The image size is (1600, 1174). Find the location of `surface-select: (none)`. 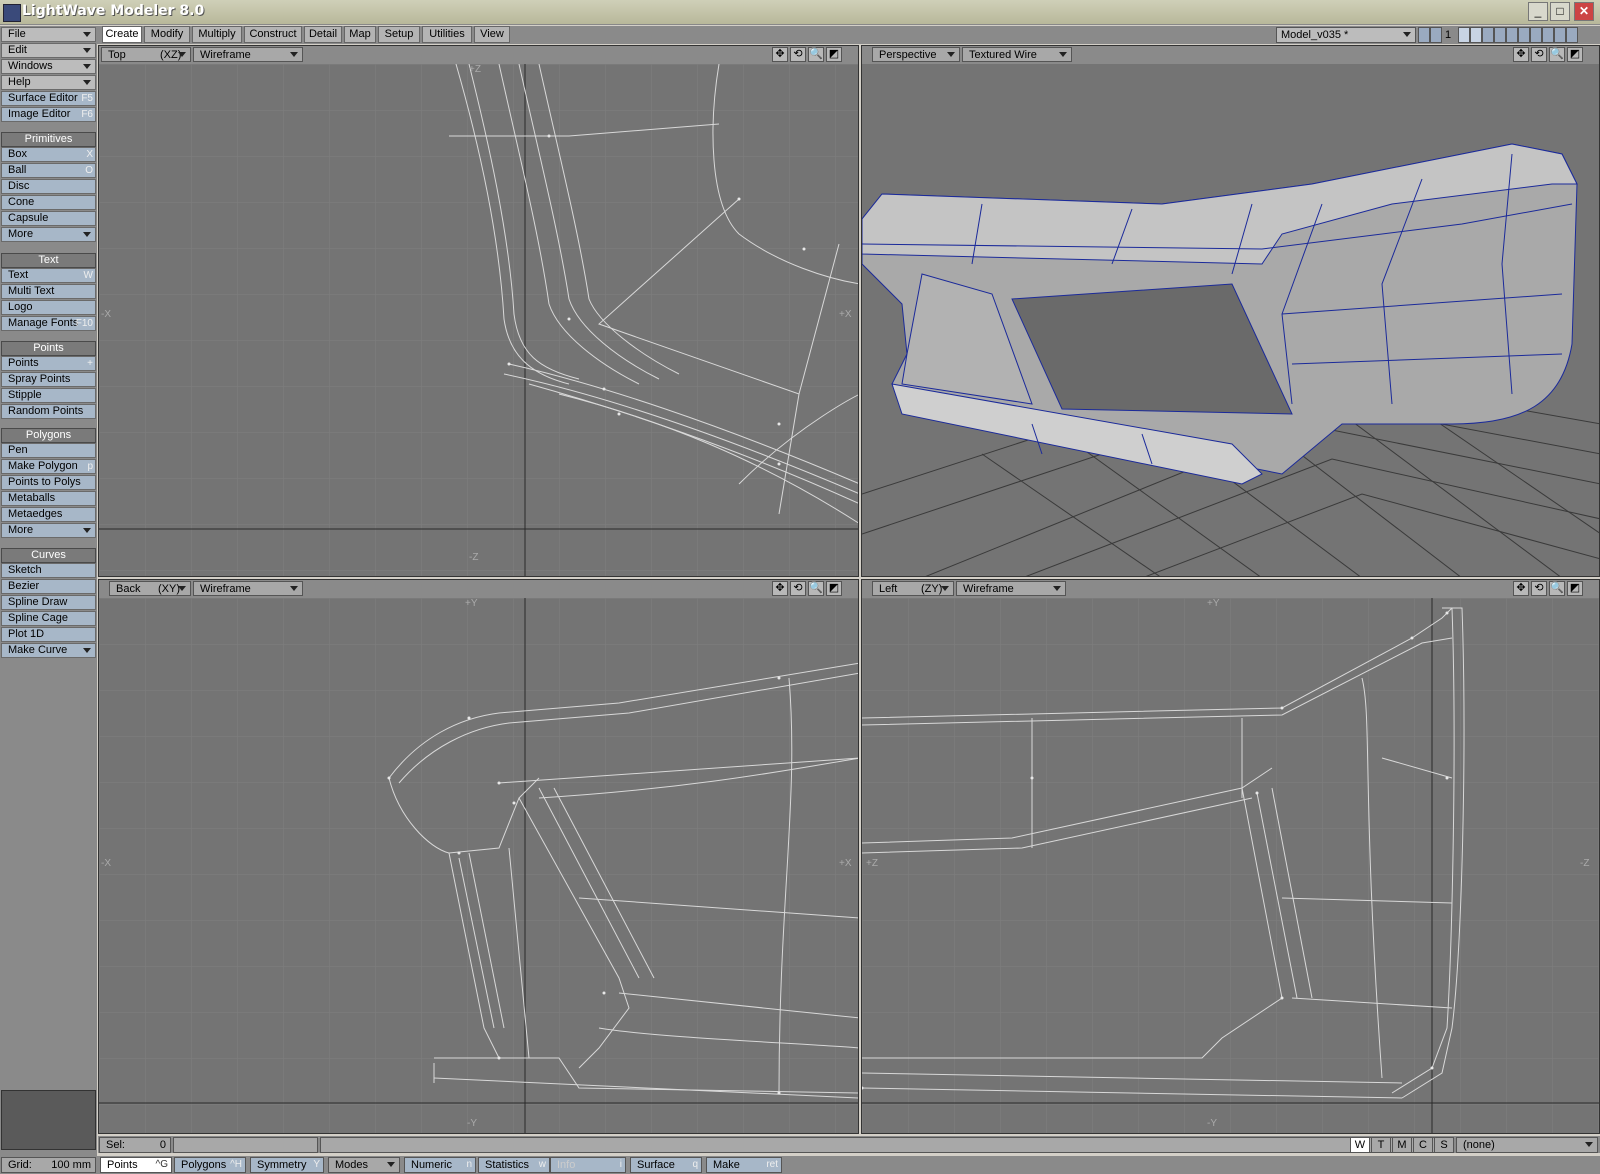

surface-select: (none) is located at coordinates (1527, 1145).